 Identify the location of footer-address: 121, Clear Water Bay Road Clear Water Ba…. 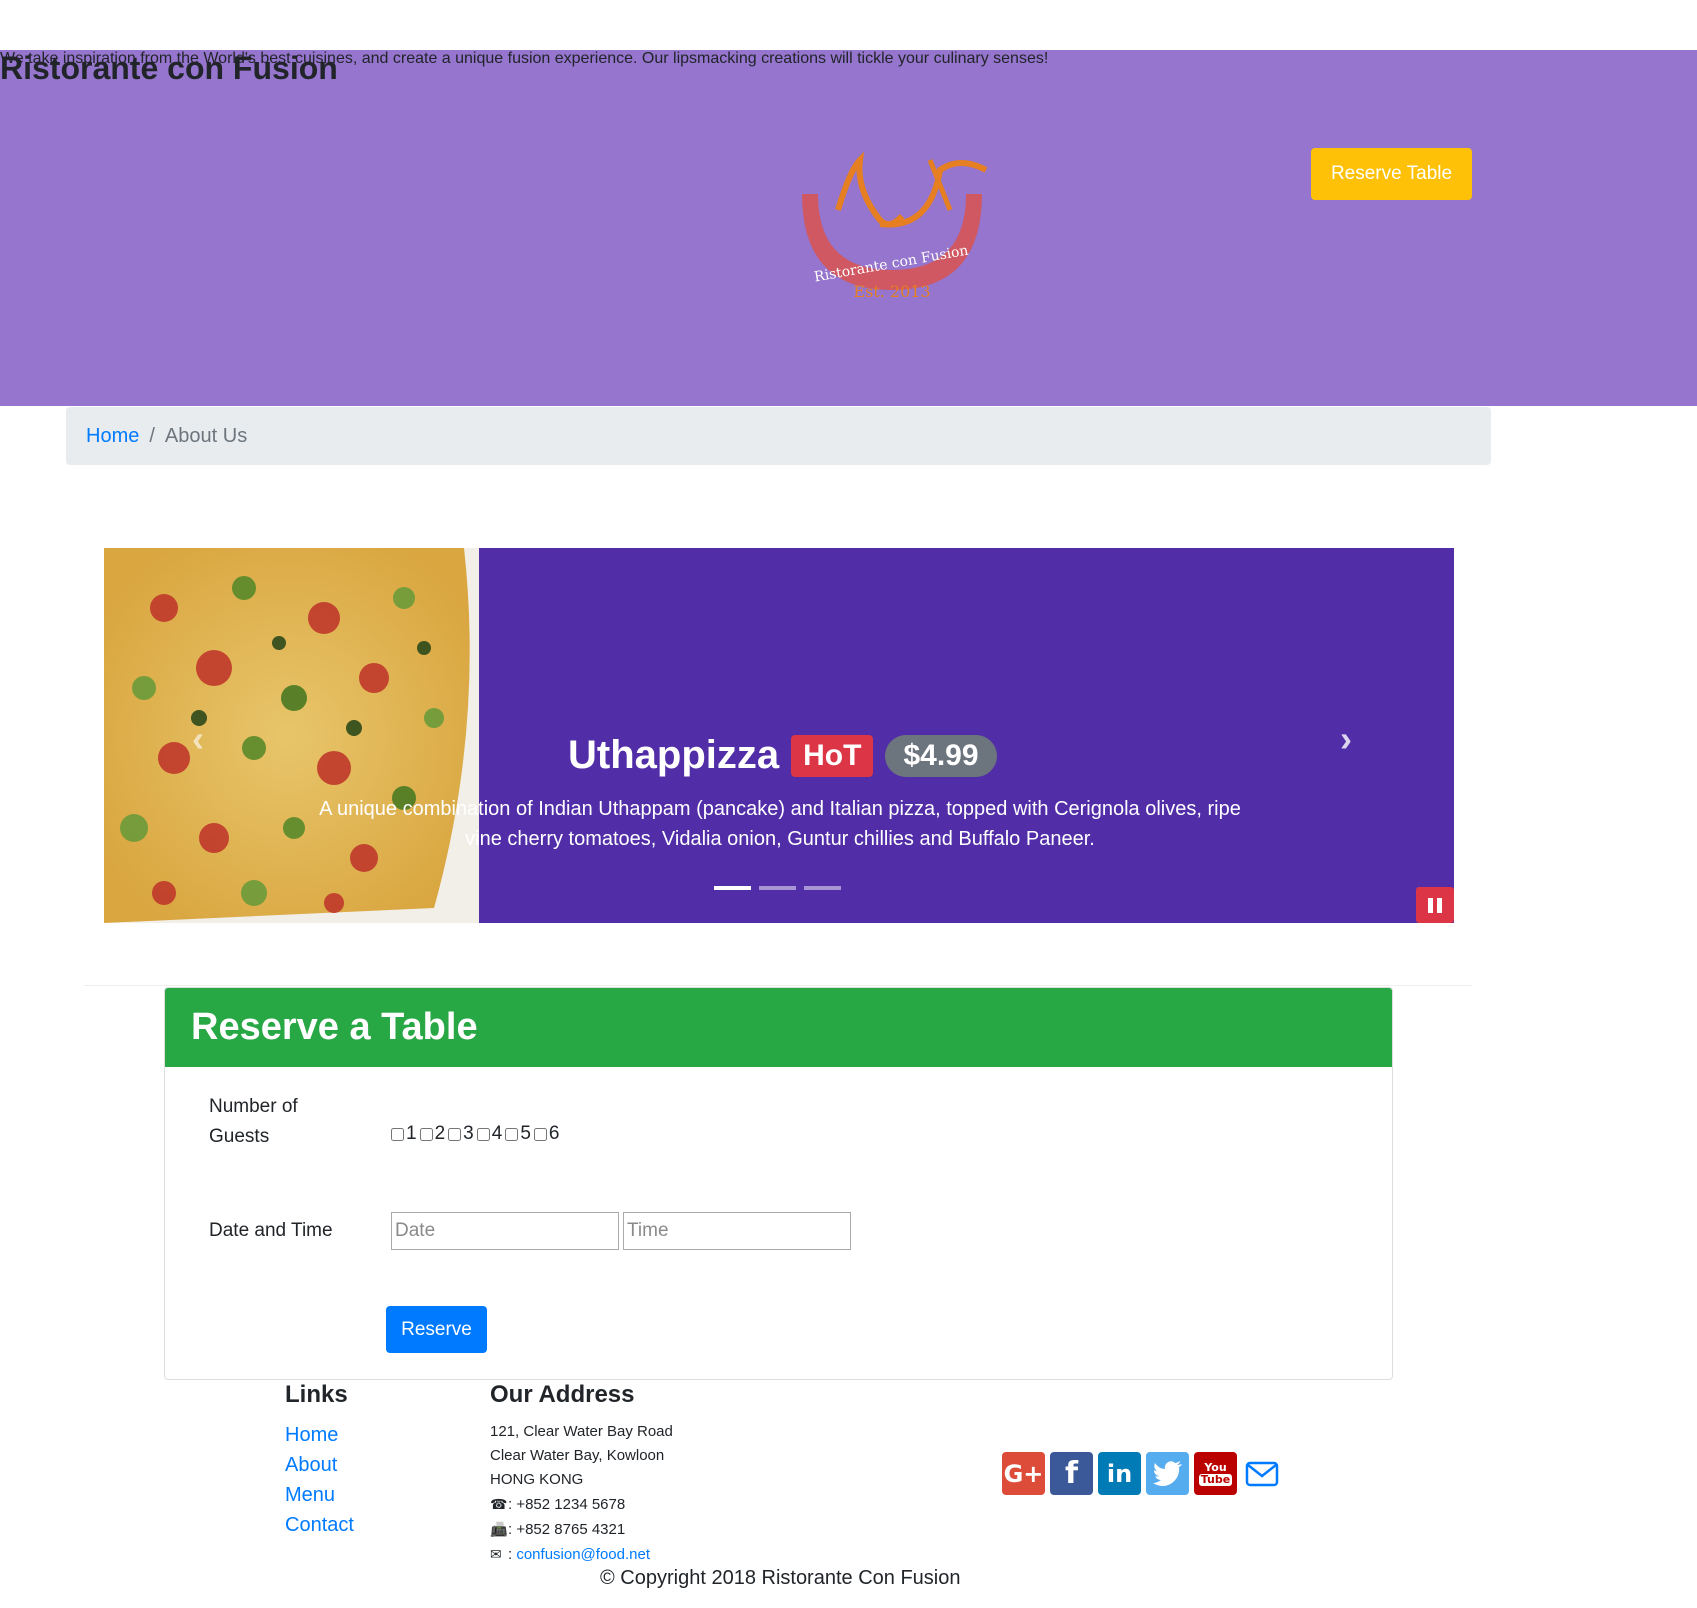
(581, 1493).